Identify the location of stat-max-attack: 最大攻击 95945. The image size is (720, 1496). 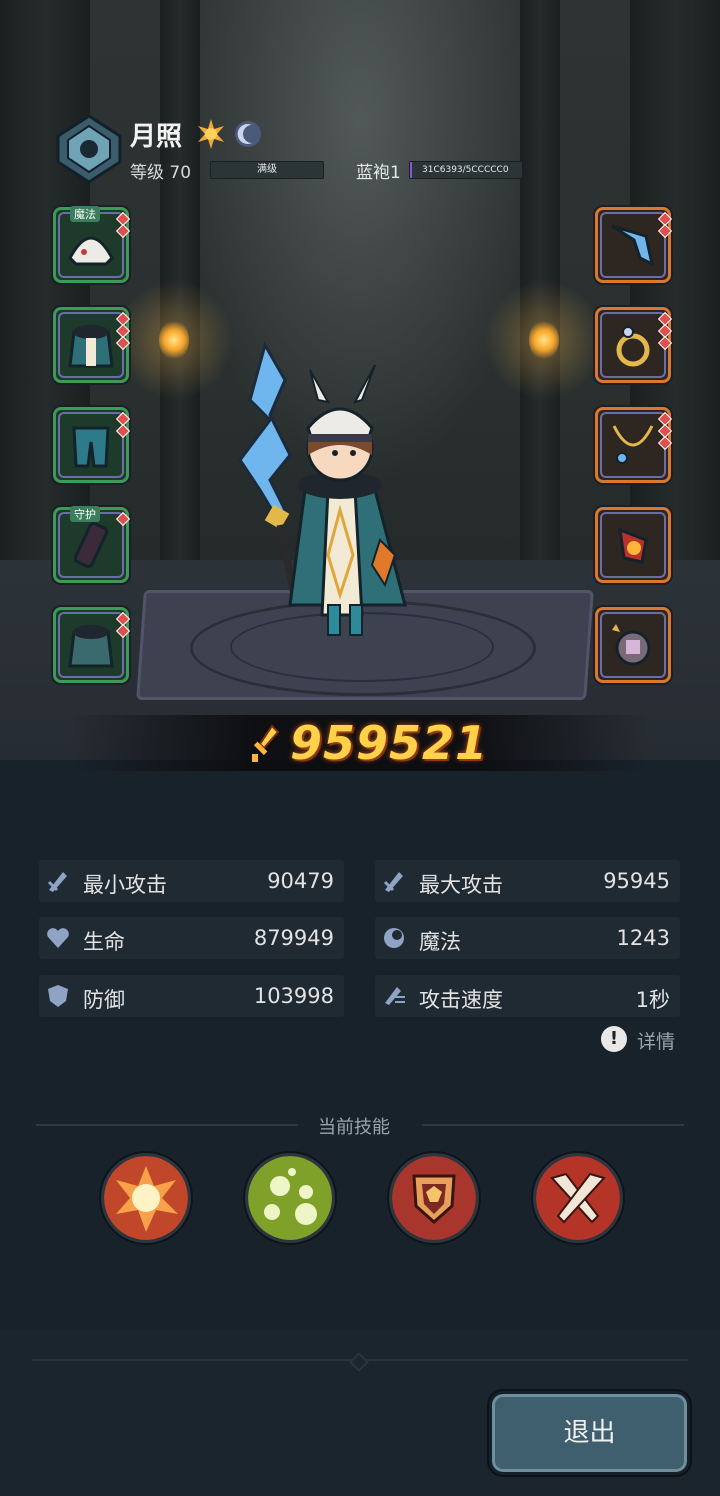
(527, 881).